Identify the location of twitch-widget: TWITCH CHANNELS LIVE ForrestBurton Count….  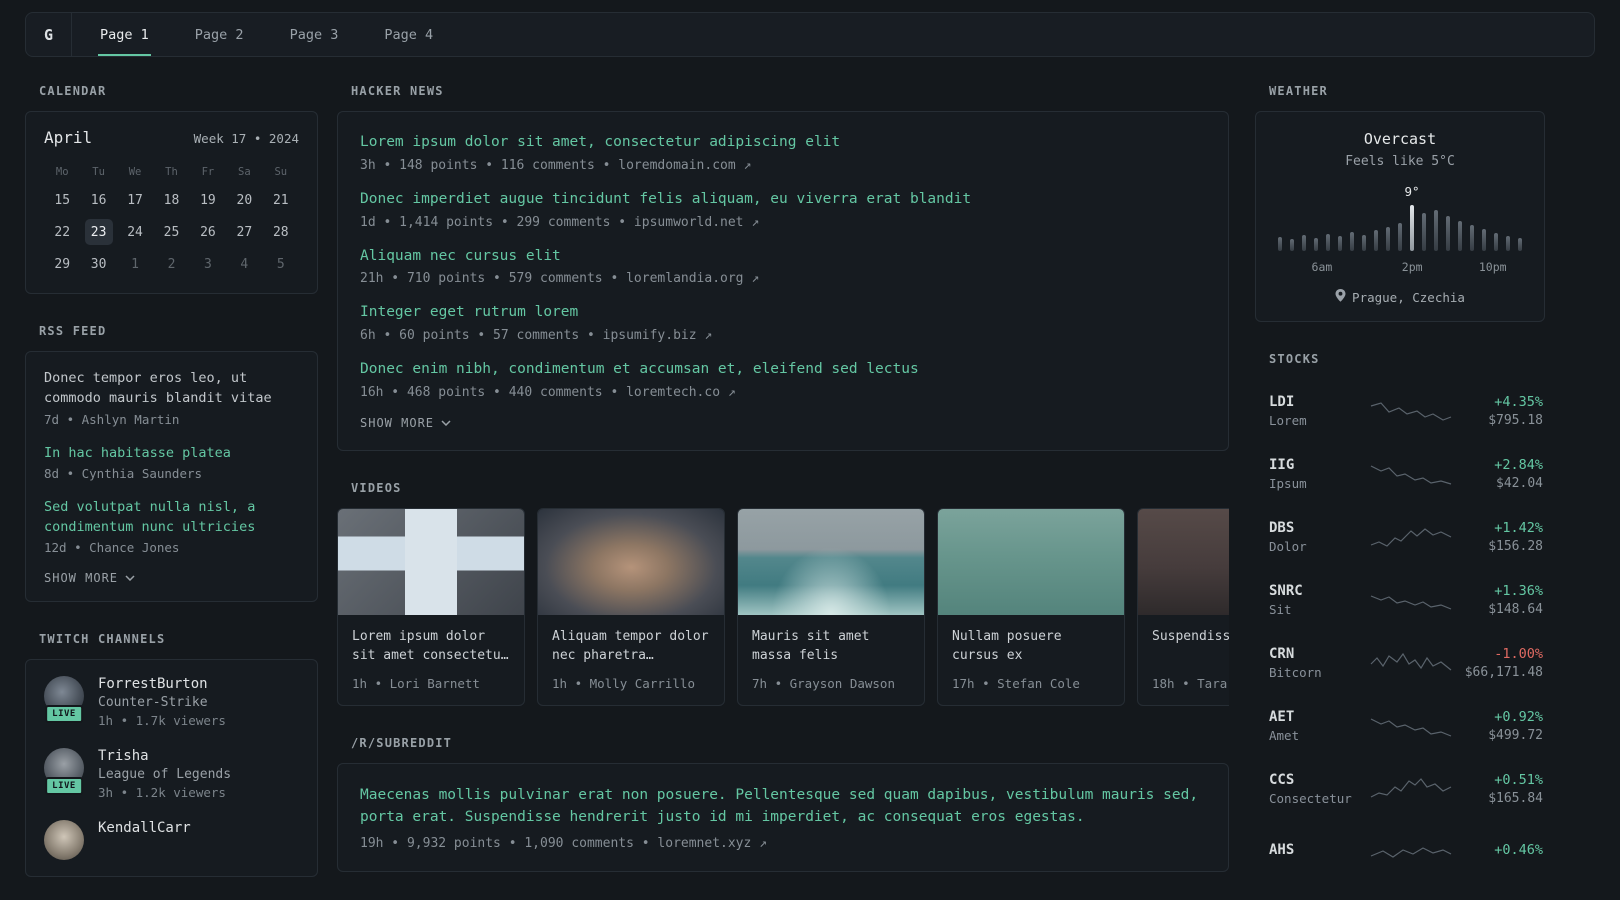
(171, 755).